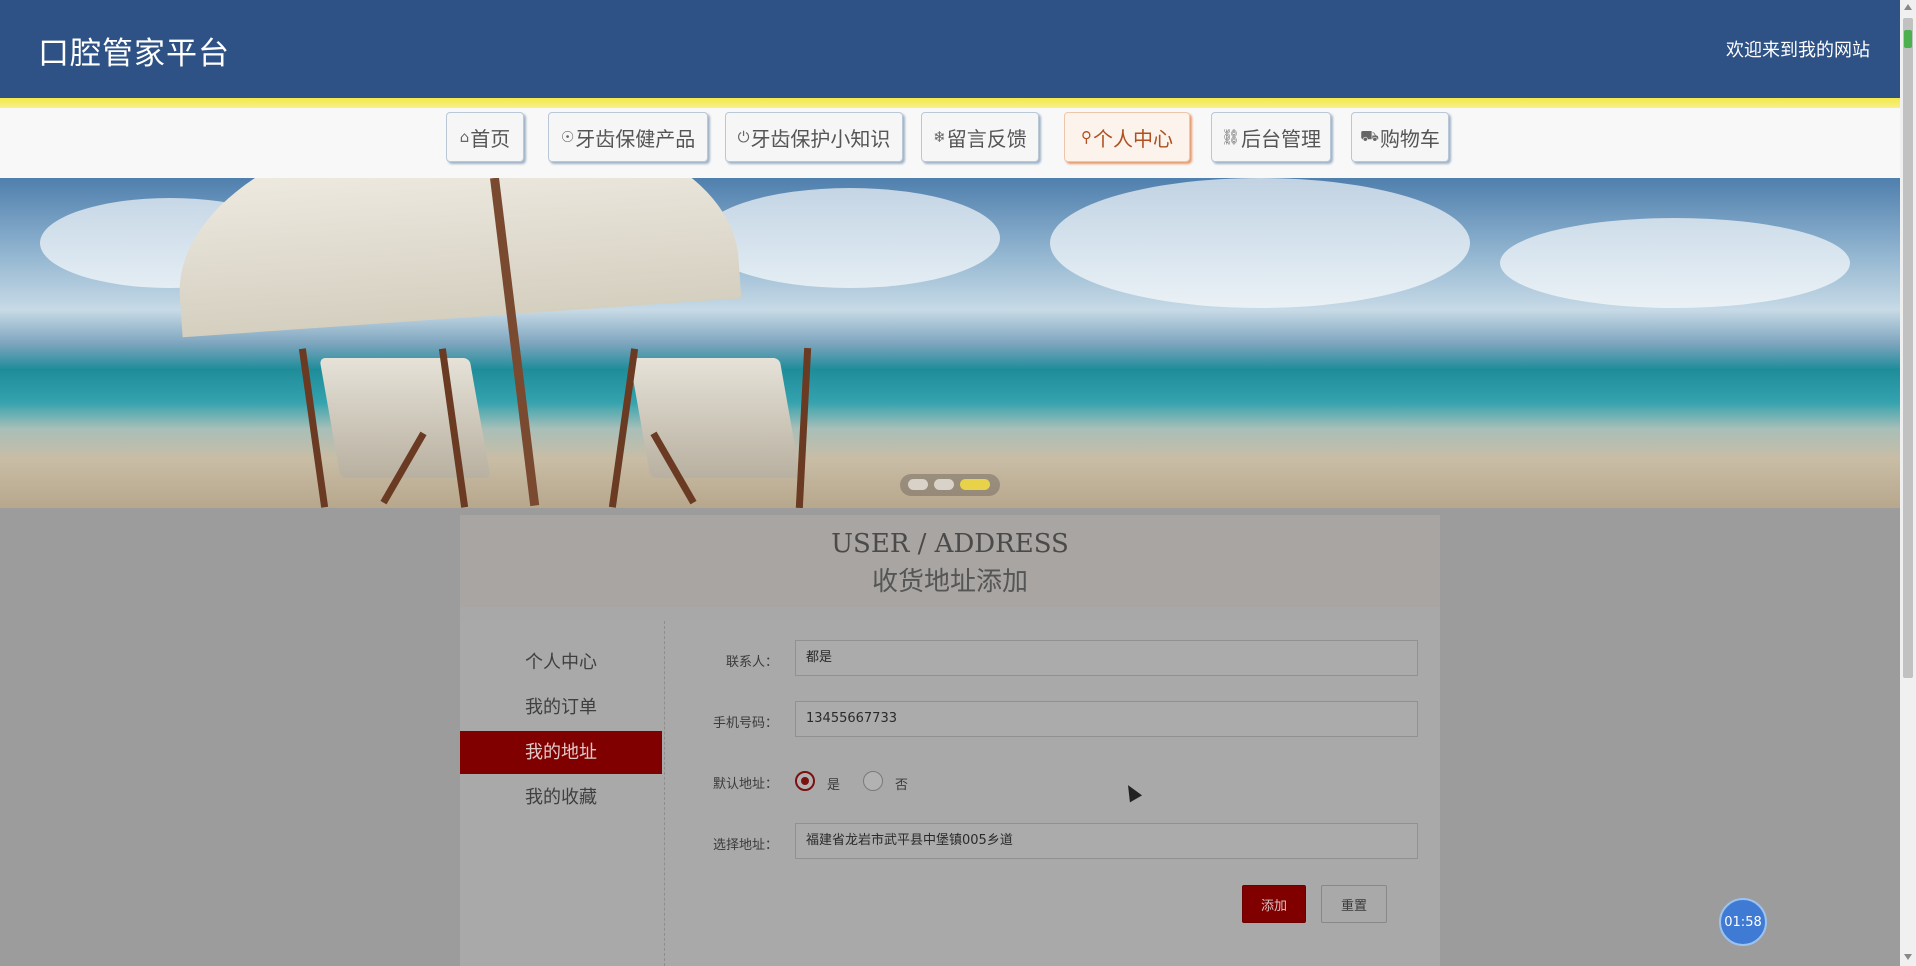 Image resolution: width=1916 pixels, height=966 pixels. Describe the element at coordinates (1798, 50) in the screenshot. I see `welcome-text: 欢迎来到我的网站` at that location.